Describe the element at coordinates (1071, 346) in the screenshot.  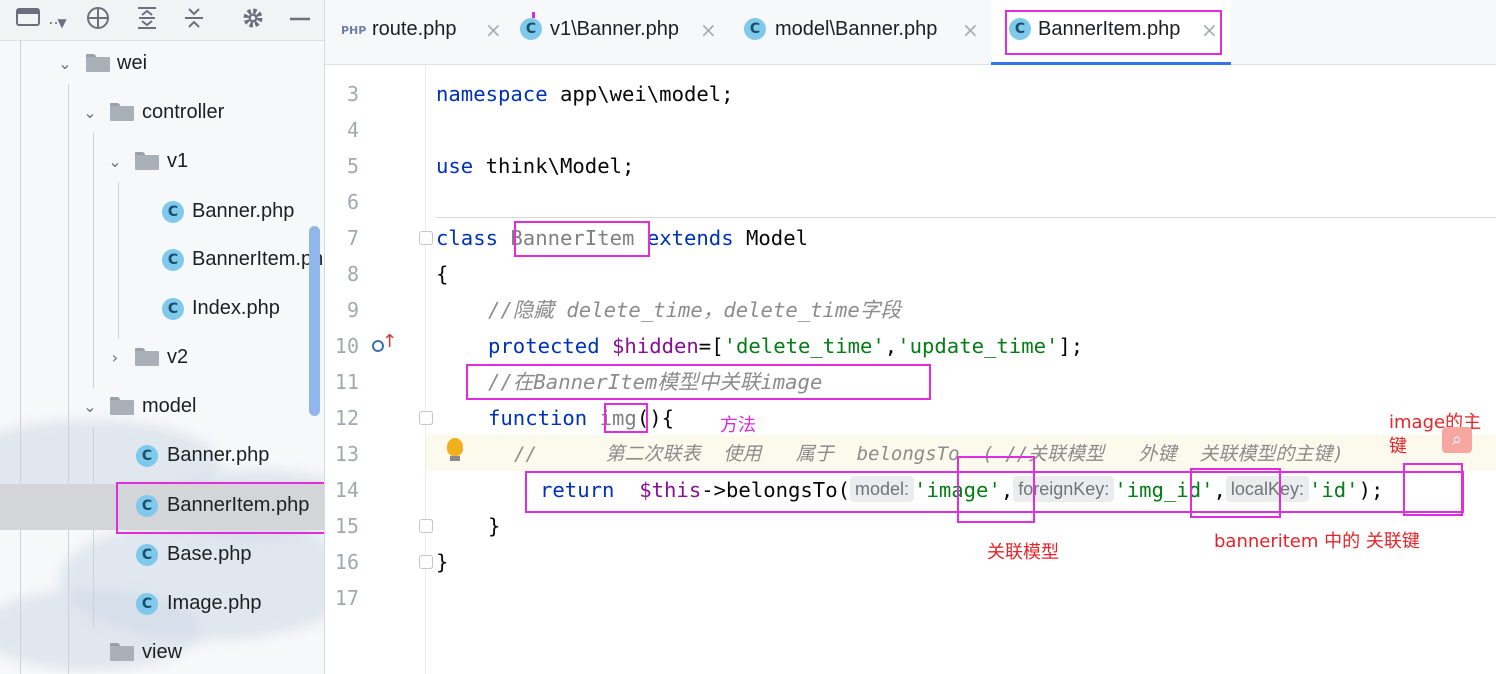
I see `code-text: ];` at that location.